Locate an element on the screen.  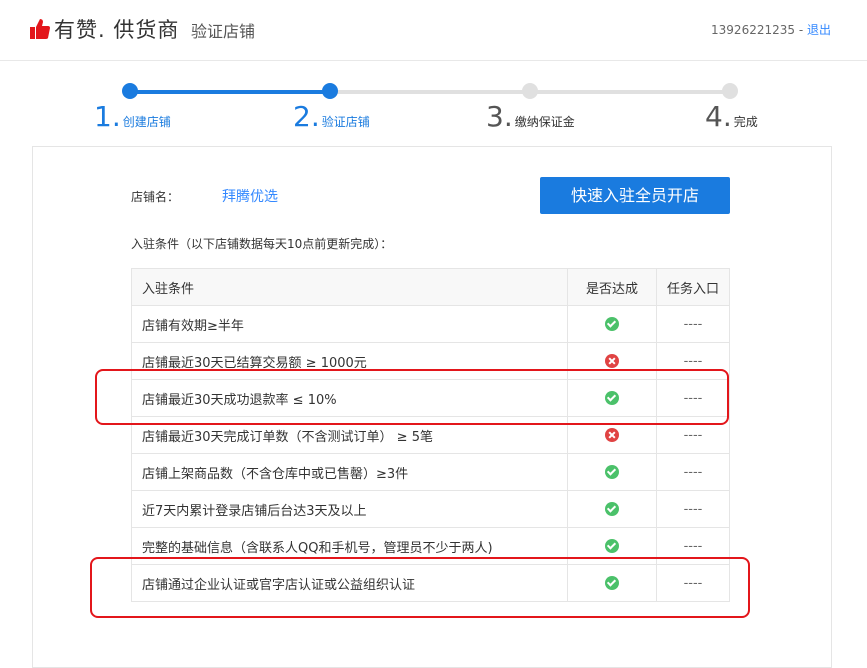
table-header-row: 入驻条件 是否达成 任务入口 is located at coordinates (430, 287).